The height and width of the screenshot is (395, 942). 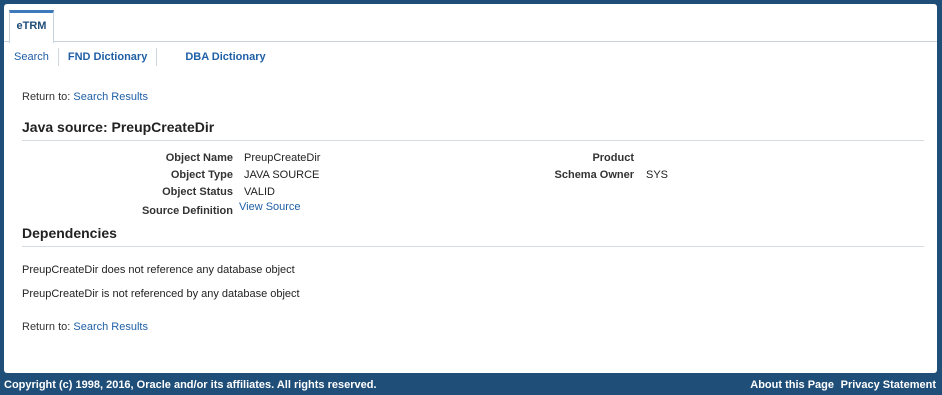 What do you see at coordinates (31, 26) in the screenshot?
I see `tab-etrm: eTRM` at bounding box center [31, 26].